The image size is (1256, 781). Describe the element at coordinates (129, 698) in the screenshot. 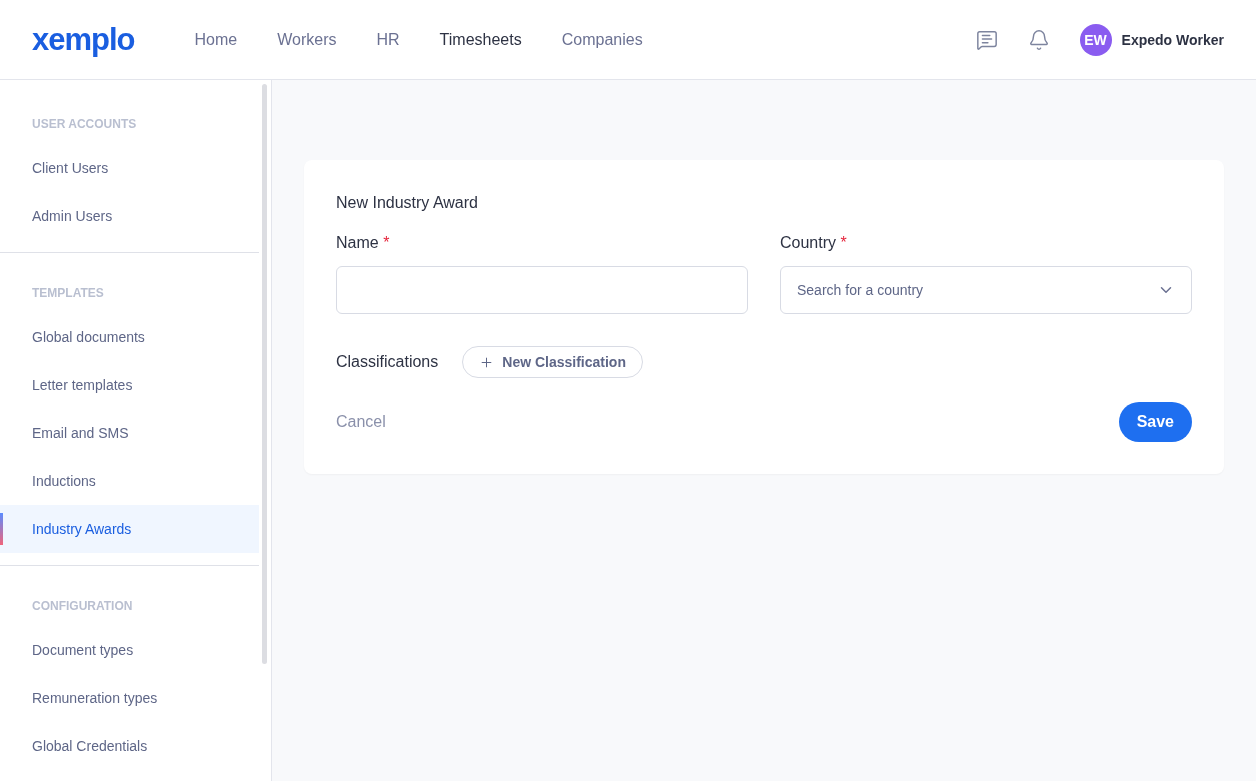

I see `sidebar-item: Remuneration types` at that location.